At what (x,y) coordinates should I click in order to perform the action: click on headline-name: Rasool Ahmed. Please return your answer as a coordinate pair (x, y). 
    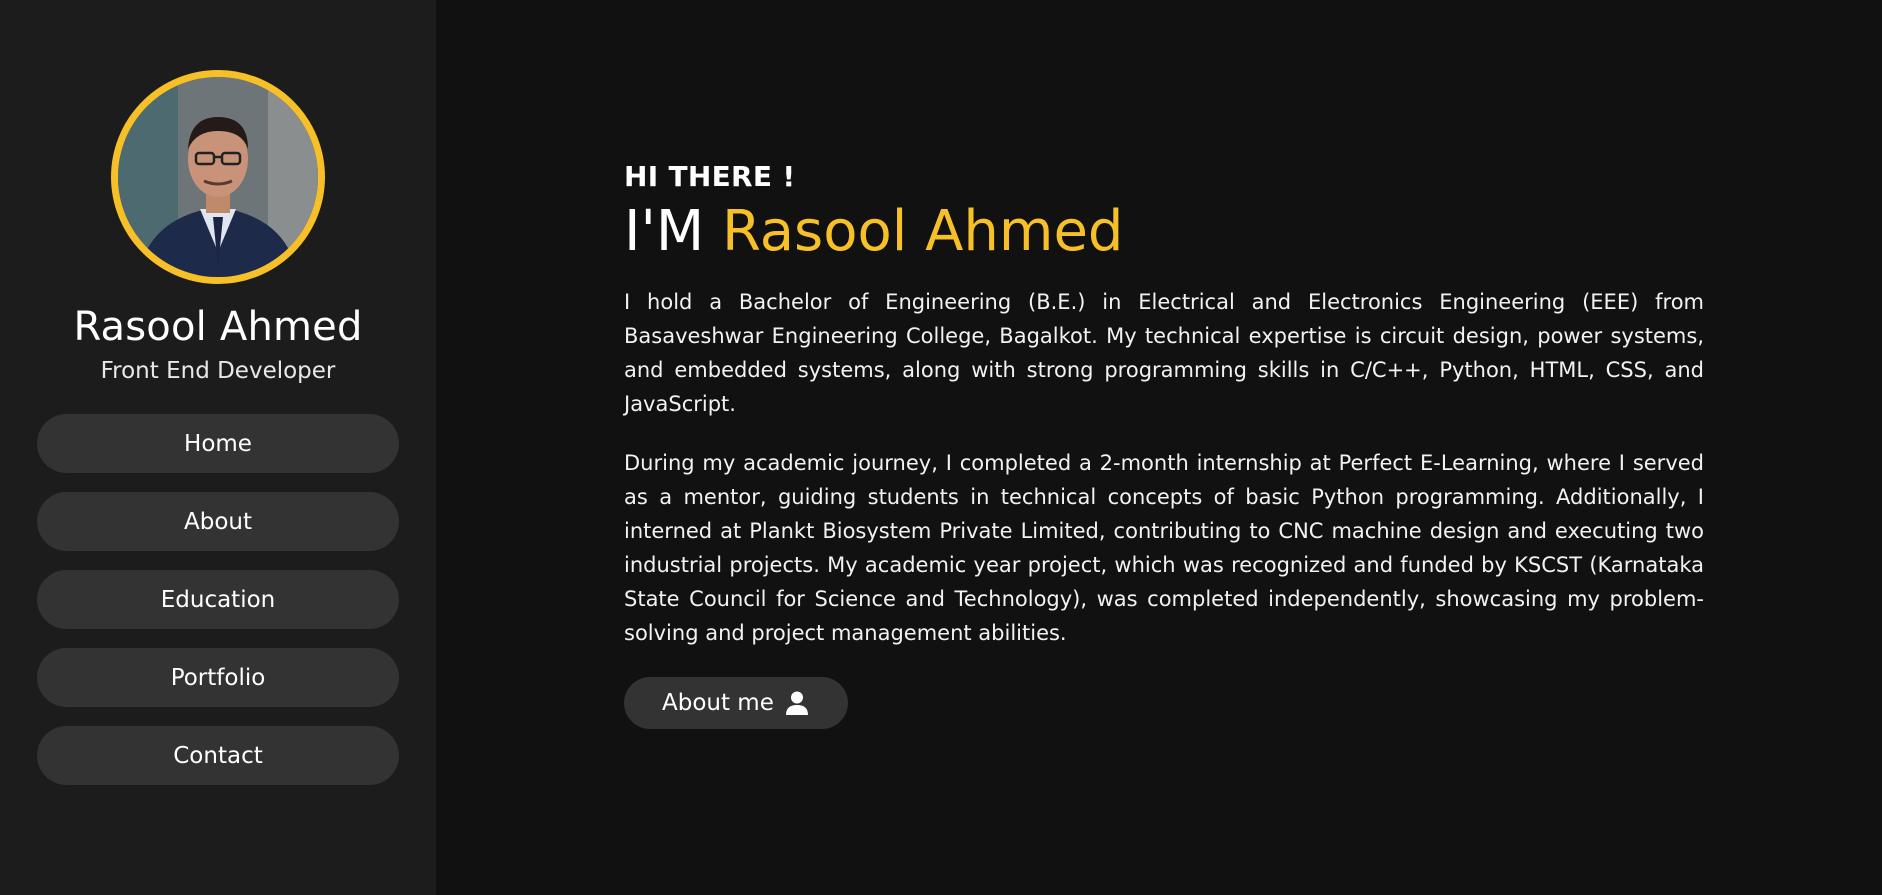
    Looking at the image, I should click on (923, 231).